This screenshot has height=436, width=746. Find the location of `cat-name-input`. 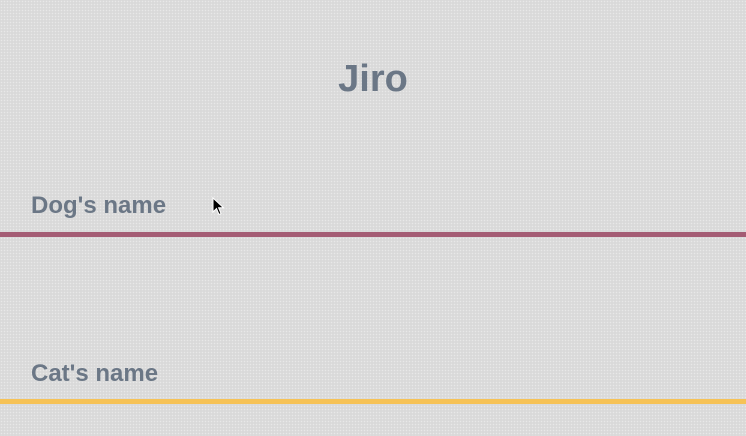

cat-name-input is located at coordinates (373, 380).